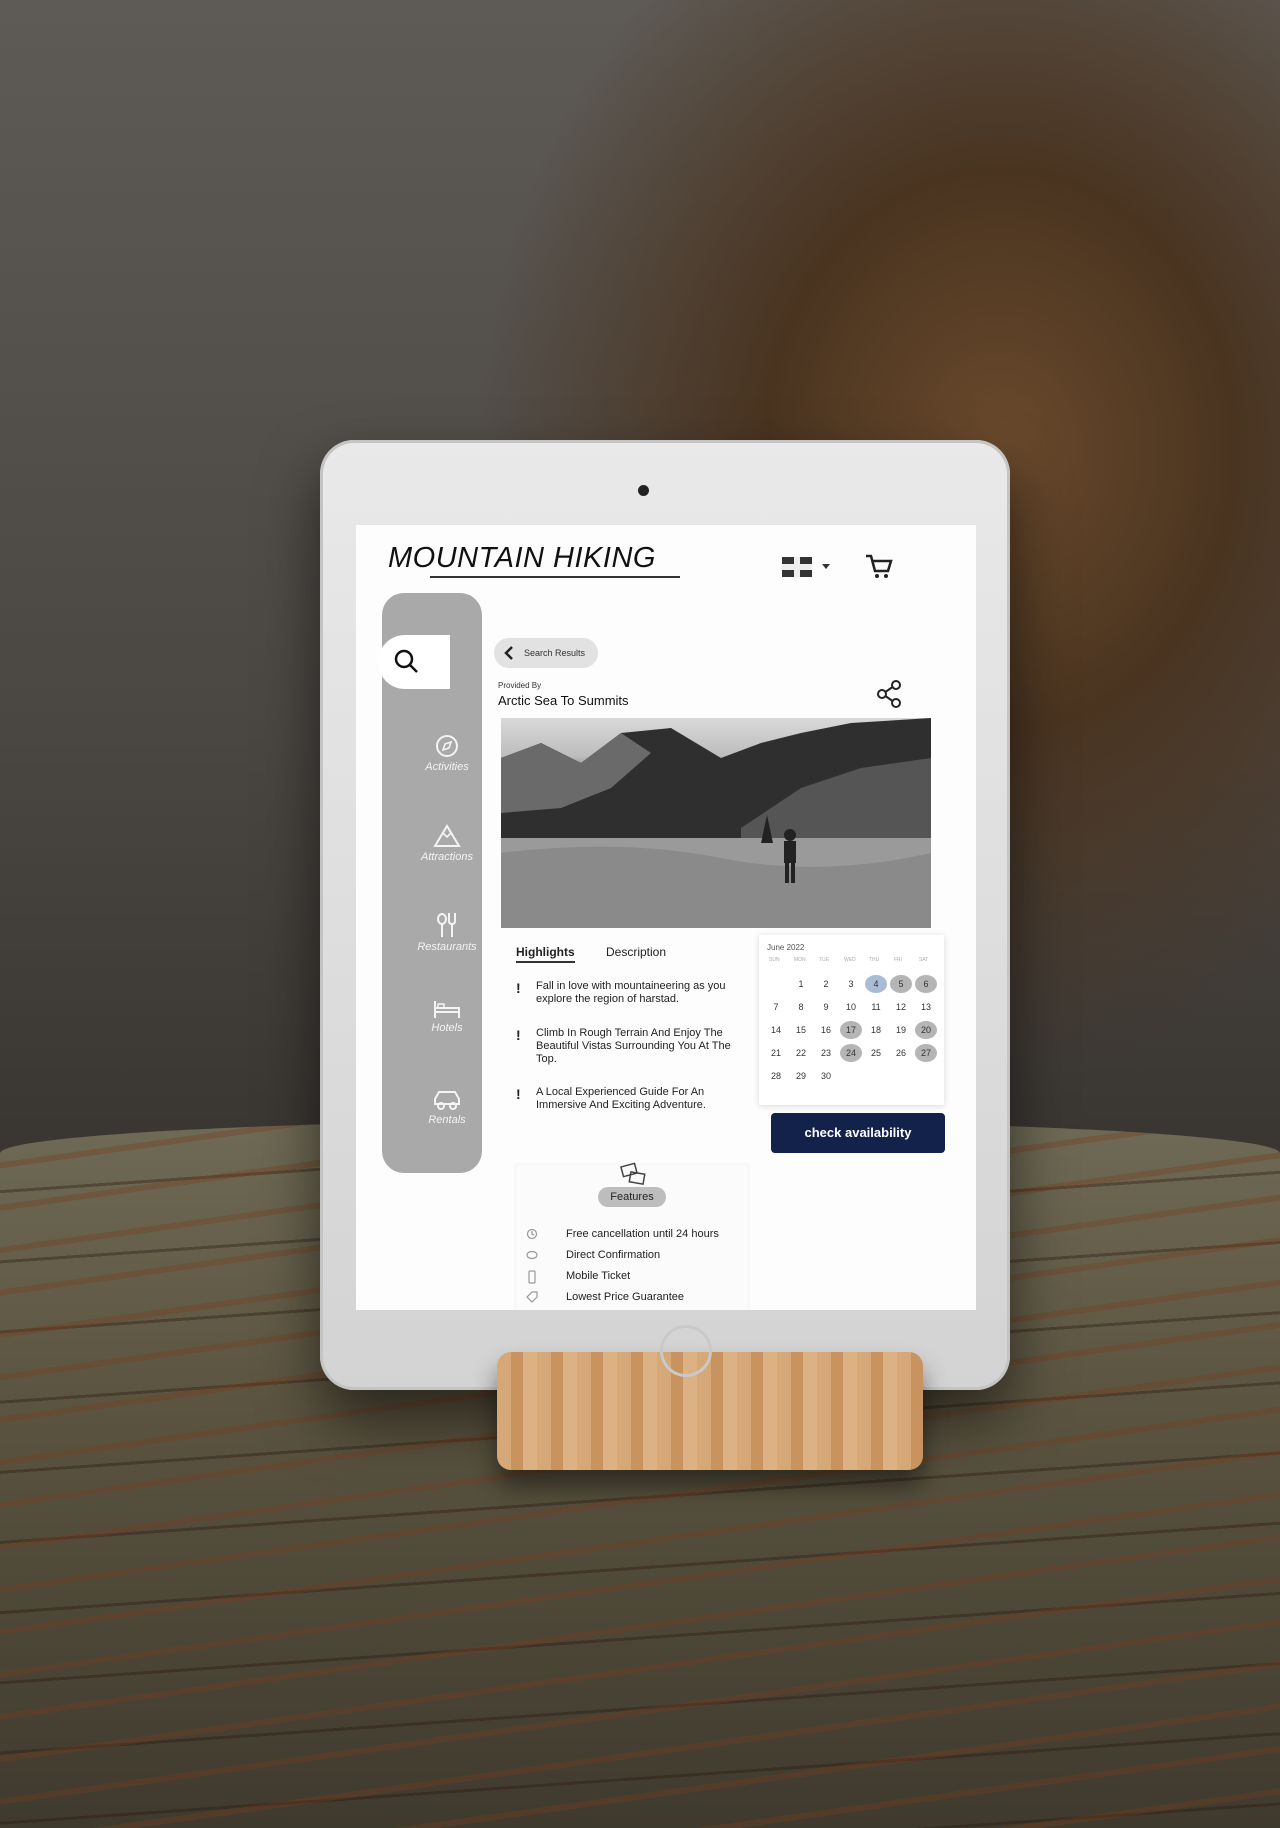  I want to click on sidebar-item-attractions: Attractions, so click(447, 843).